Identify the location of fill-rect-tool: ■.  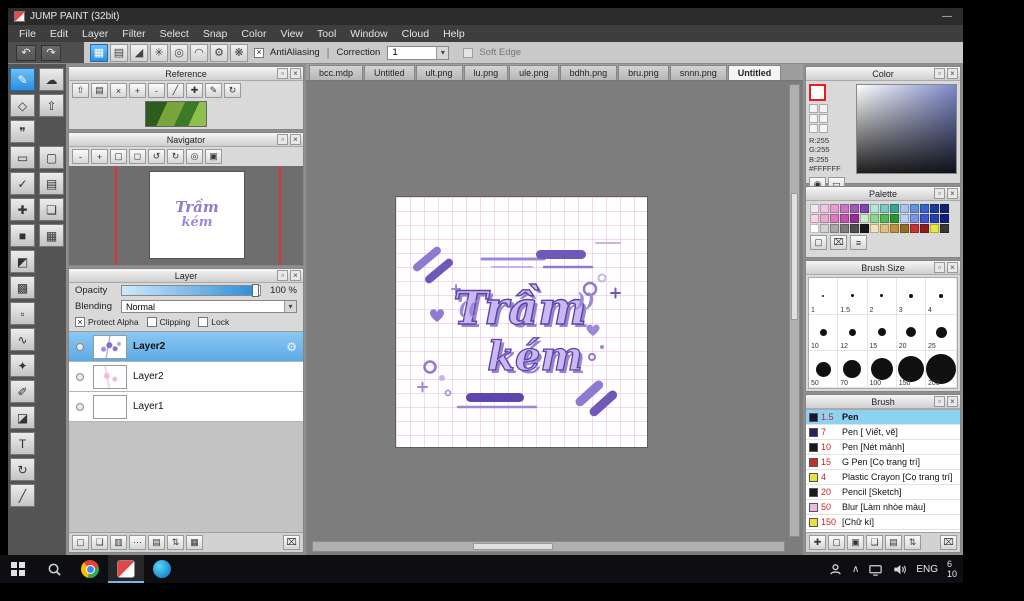
(22, 235).